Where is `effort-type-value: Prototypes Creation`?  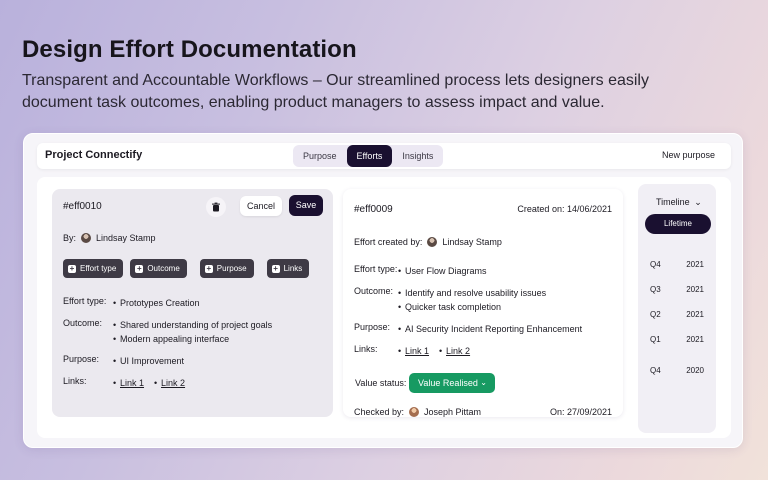
effort-type-value: Prototypes Creation is located at coordinates (156, 303).